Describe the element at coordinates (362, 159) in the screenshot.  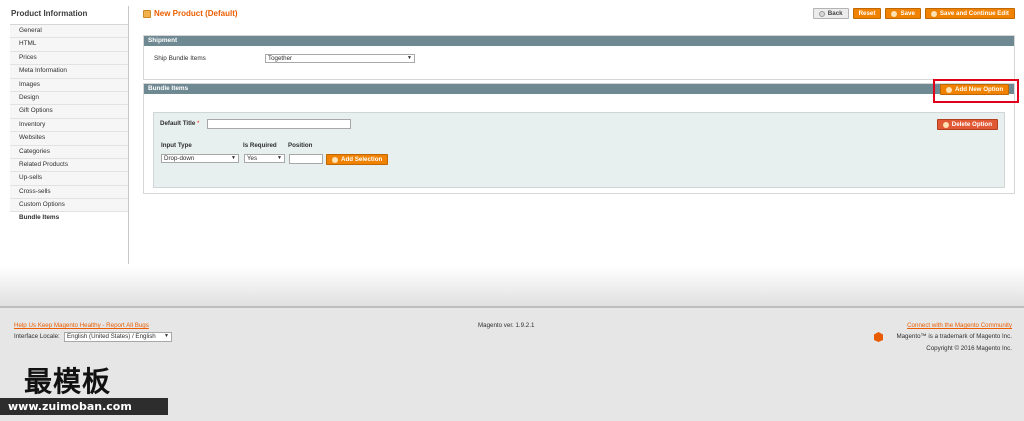
I see `add-selection-label: Add Selection` at that location.